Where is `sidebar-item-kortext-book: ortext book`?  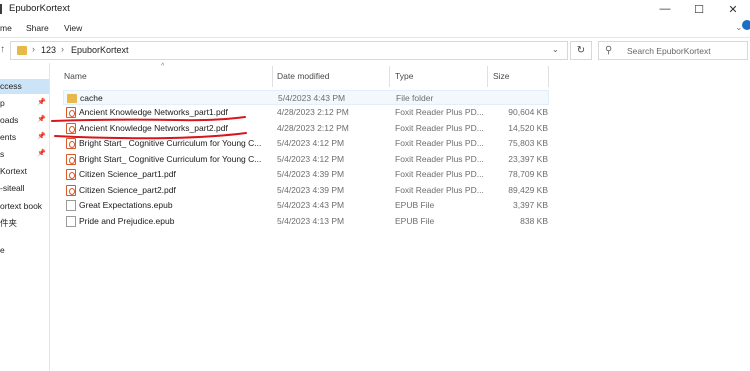
sidebar-item-kortext-book: ortext book is located at coordinates (24, 206).